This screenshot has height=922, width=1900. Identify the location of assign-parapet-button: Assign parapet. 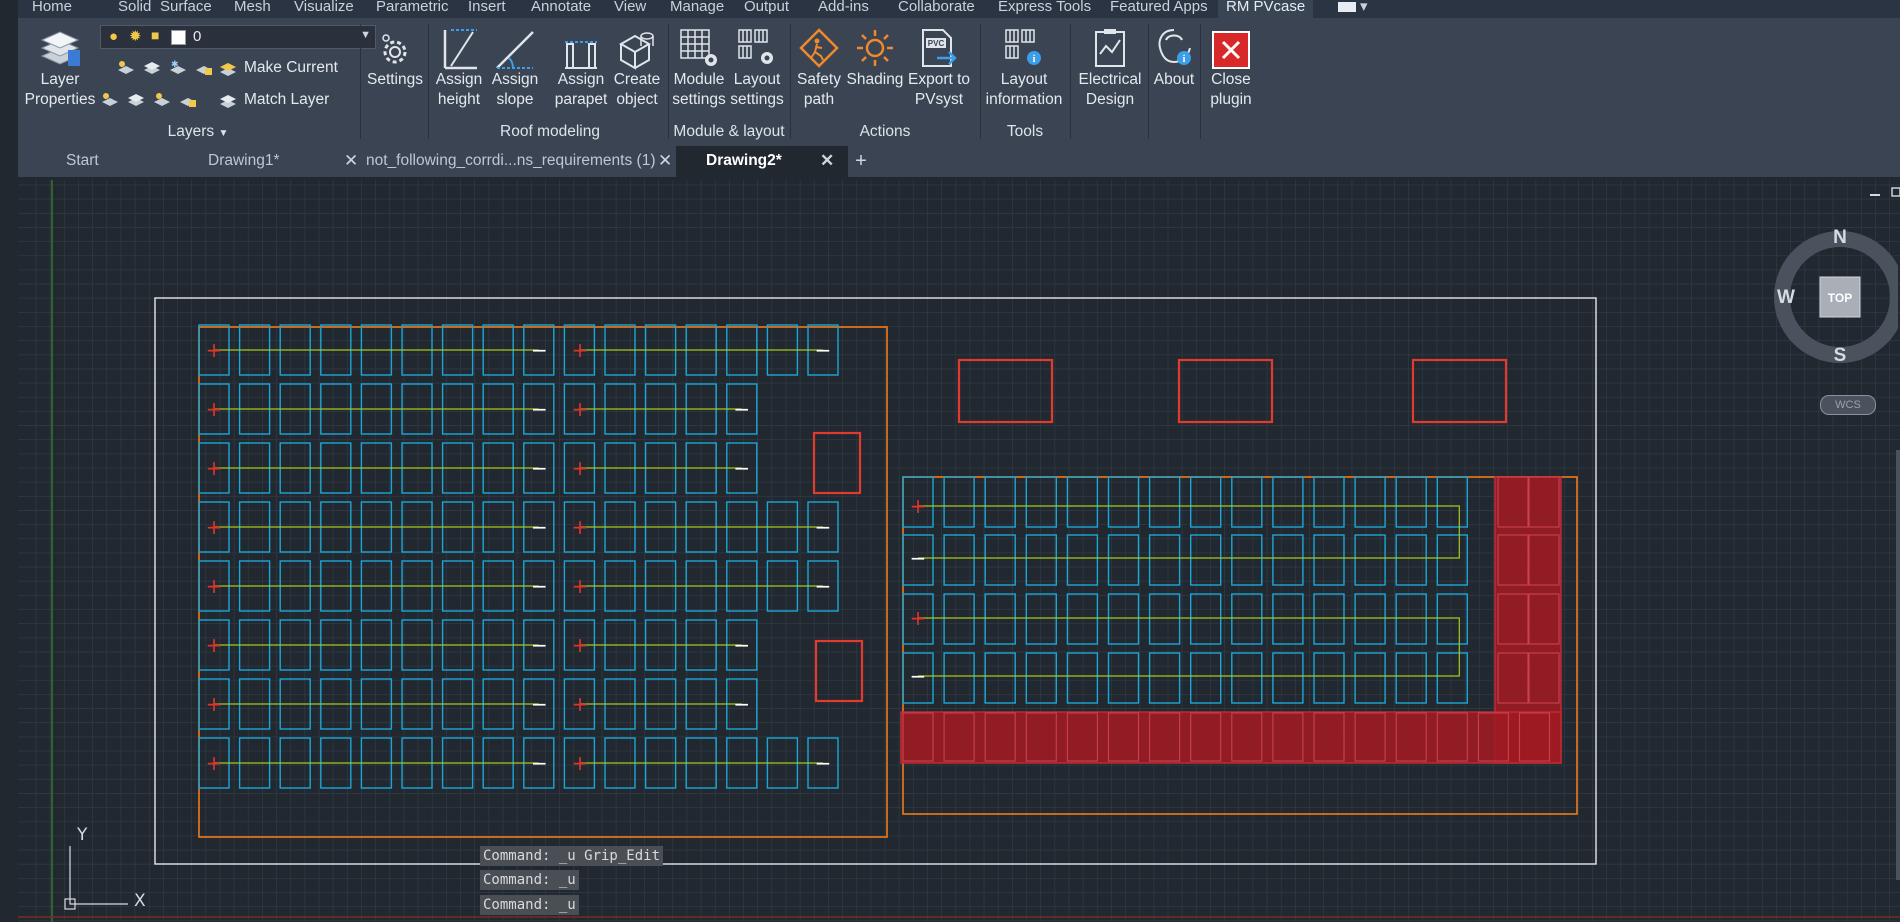
(581, 66).